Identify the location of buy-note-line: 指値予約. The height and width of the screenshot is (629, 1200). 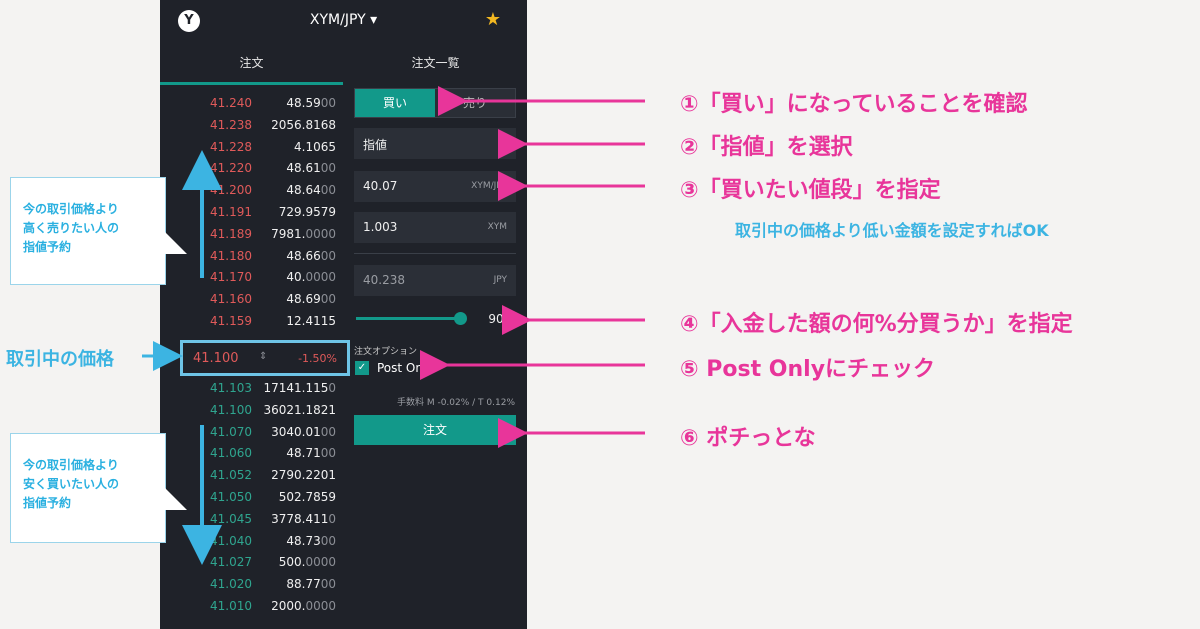
(47, 503).